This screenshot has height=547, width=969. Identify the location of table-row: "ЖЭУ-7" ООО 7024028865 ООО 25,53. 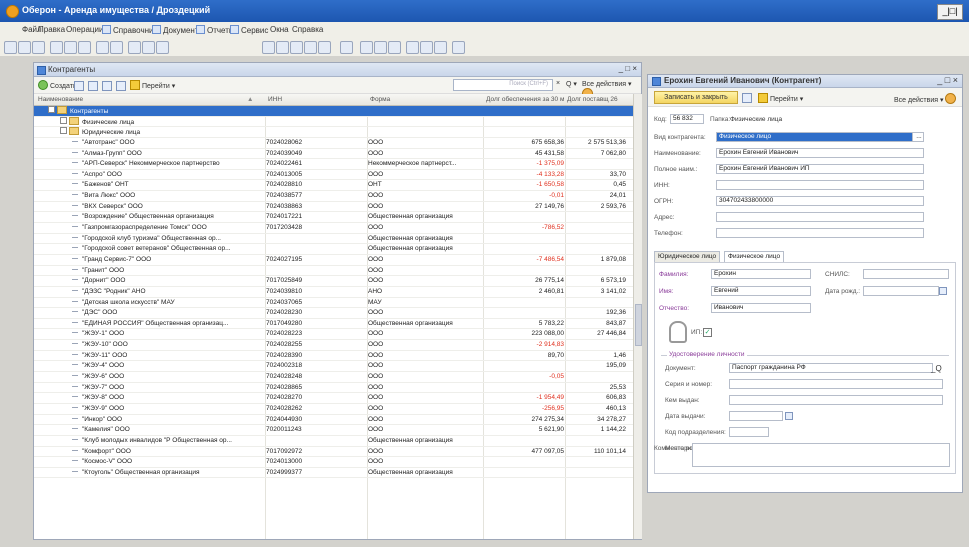
(333, 388).